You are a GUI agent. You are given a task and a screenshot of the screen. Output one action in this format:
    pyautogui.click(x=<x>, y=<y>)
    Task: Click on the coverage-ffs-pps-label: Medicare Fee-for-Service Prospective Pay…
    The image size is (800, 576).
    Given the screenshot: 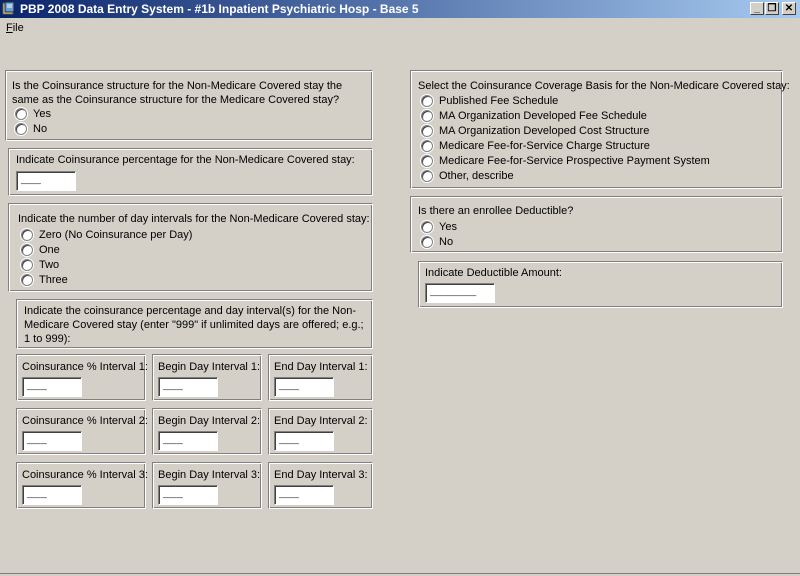 What is the action you would take?
    pyautogui.click(x=574, y=161)
    